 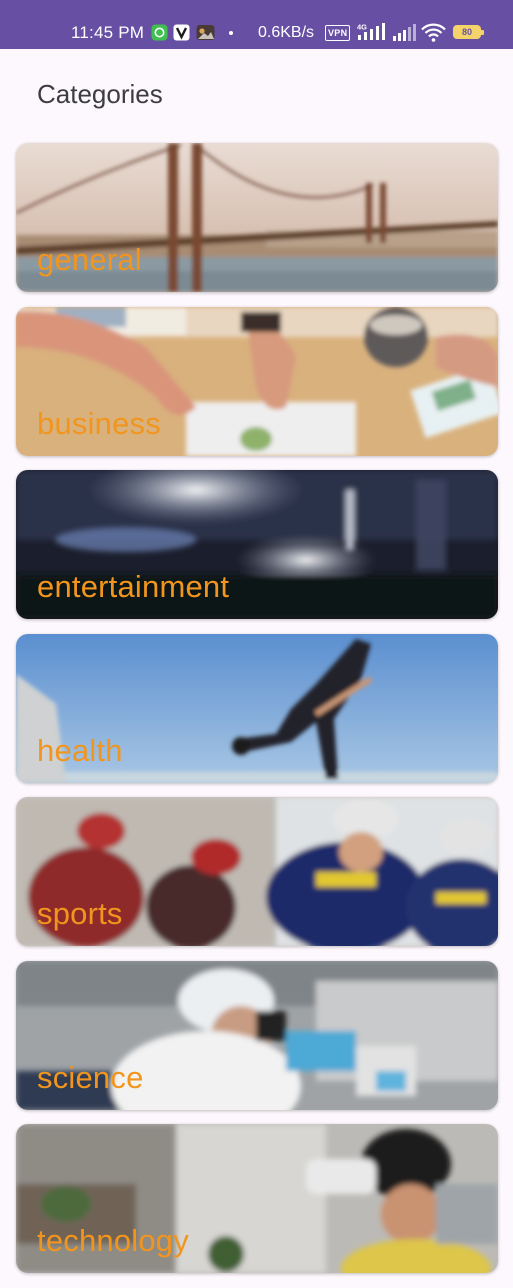 I want to click on signal-icon, so click(x=404, y=32).